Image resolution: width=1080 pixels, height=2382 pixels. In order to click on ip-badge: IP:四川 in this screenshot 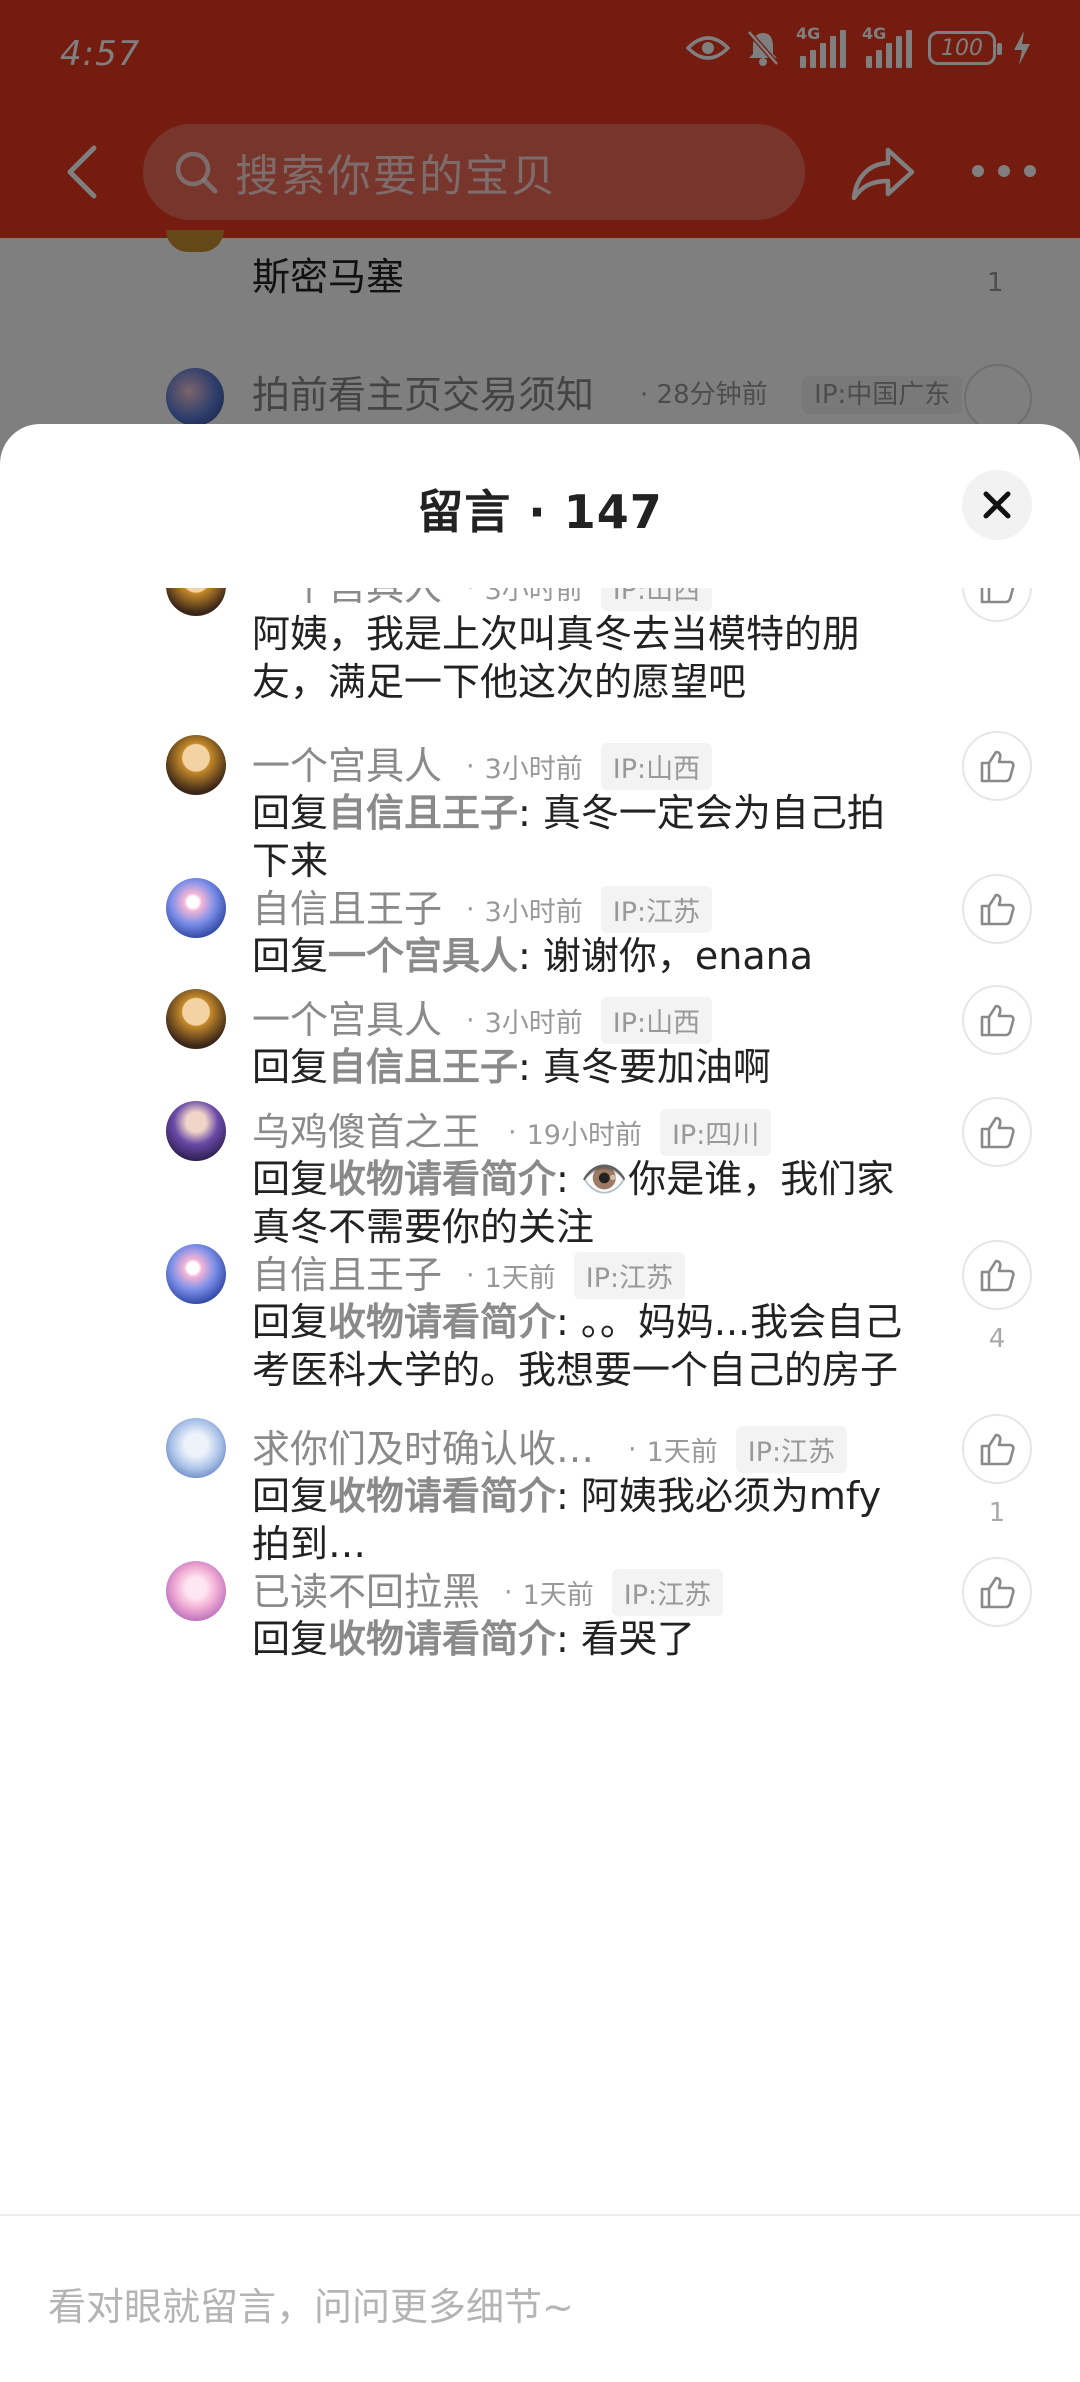, I will do `click(715, 1132)`.